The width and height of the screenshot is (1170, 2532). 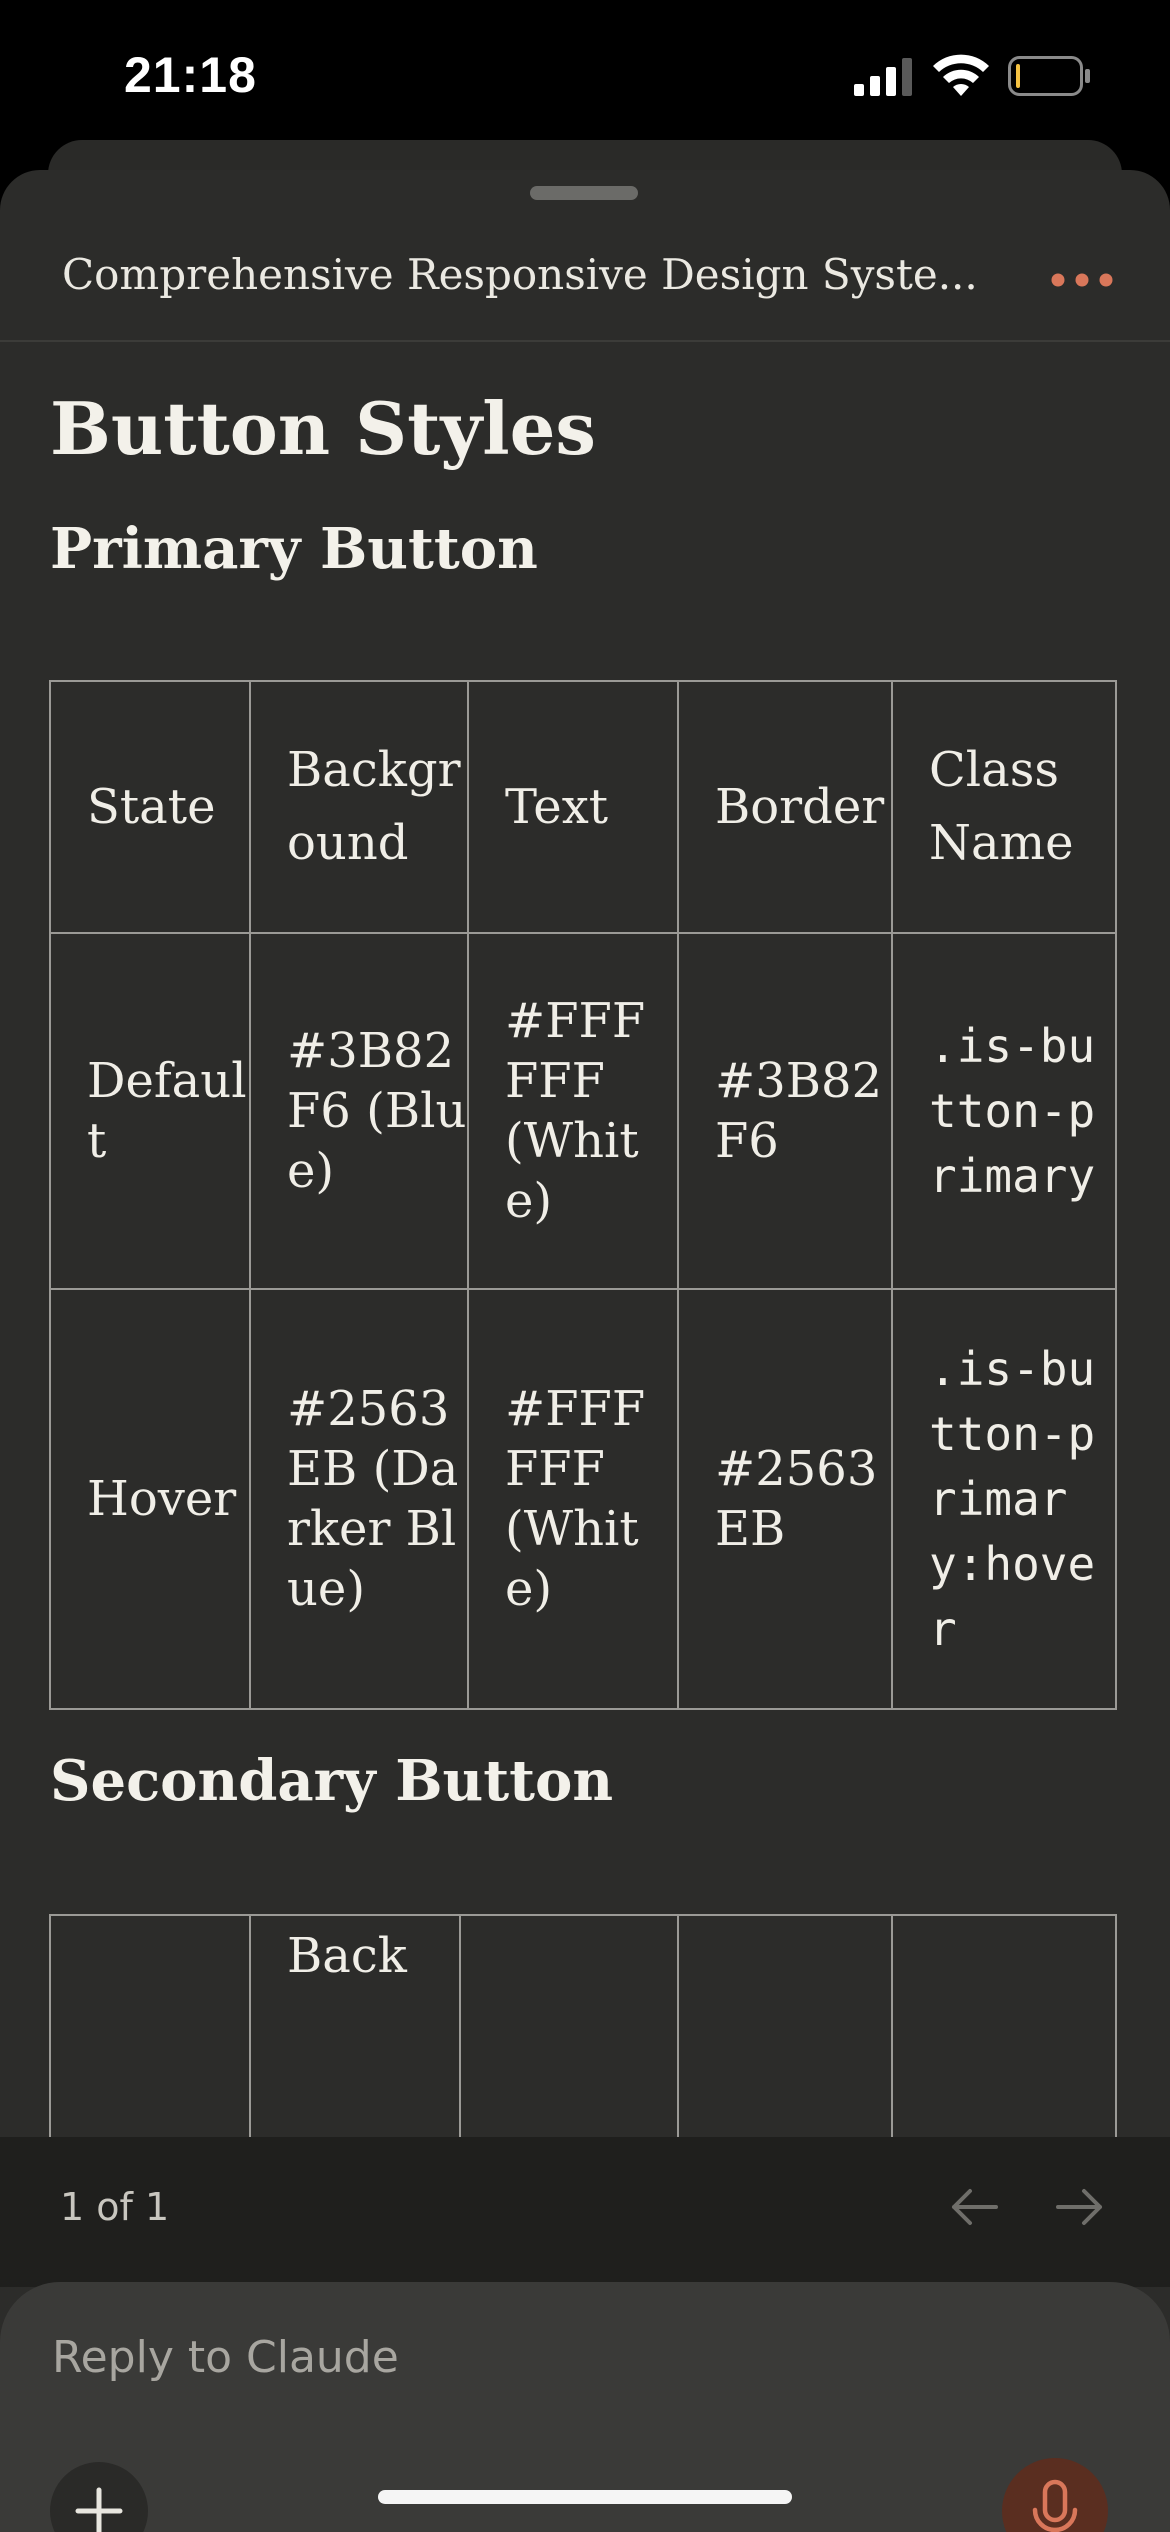 I want to click on reply-input, so click(x=502, y=2357).